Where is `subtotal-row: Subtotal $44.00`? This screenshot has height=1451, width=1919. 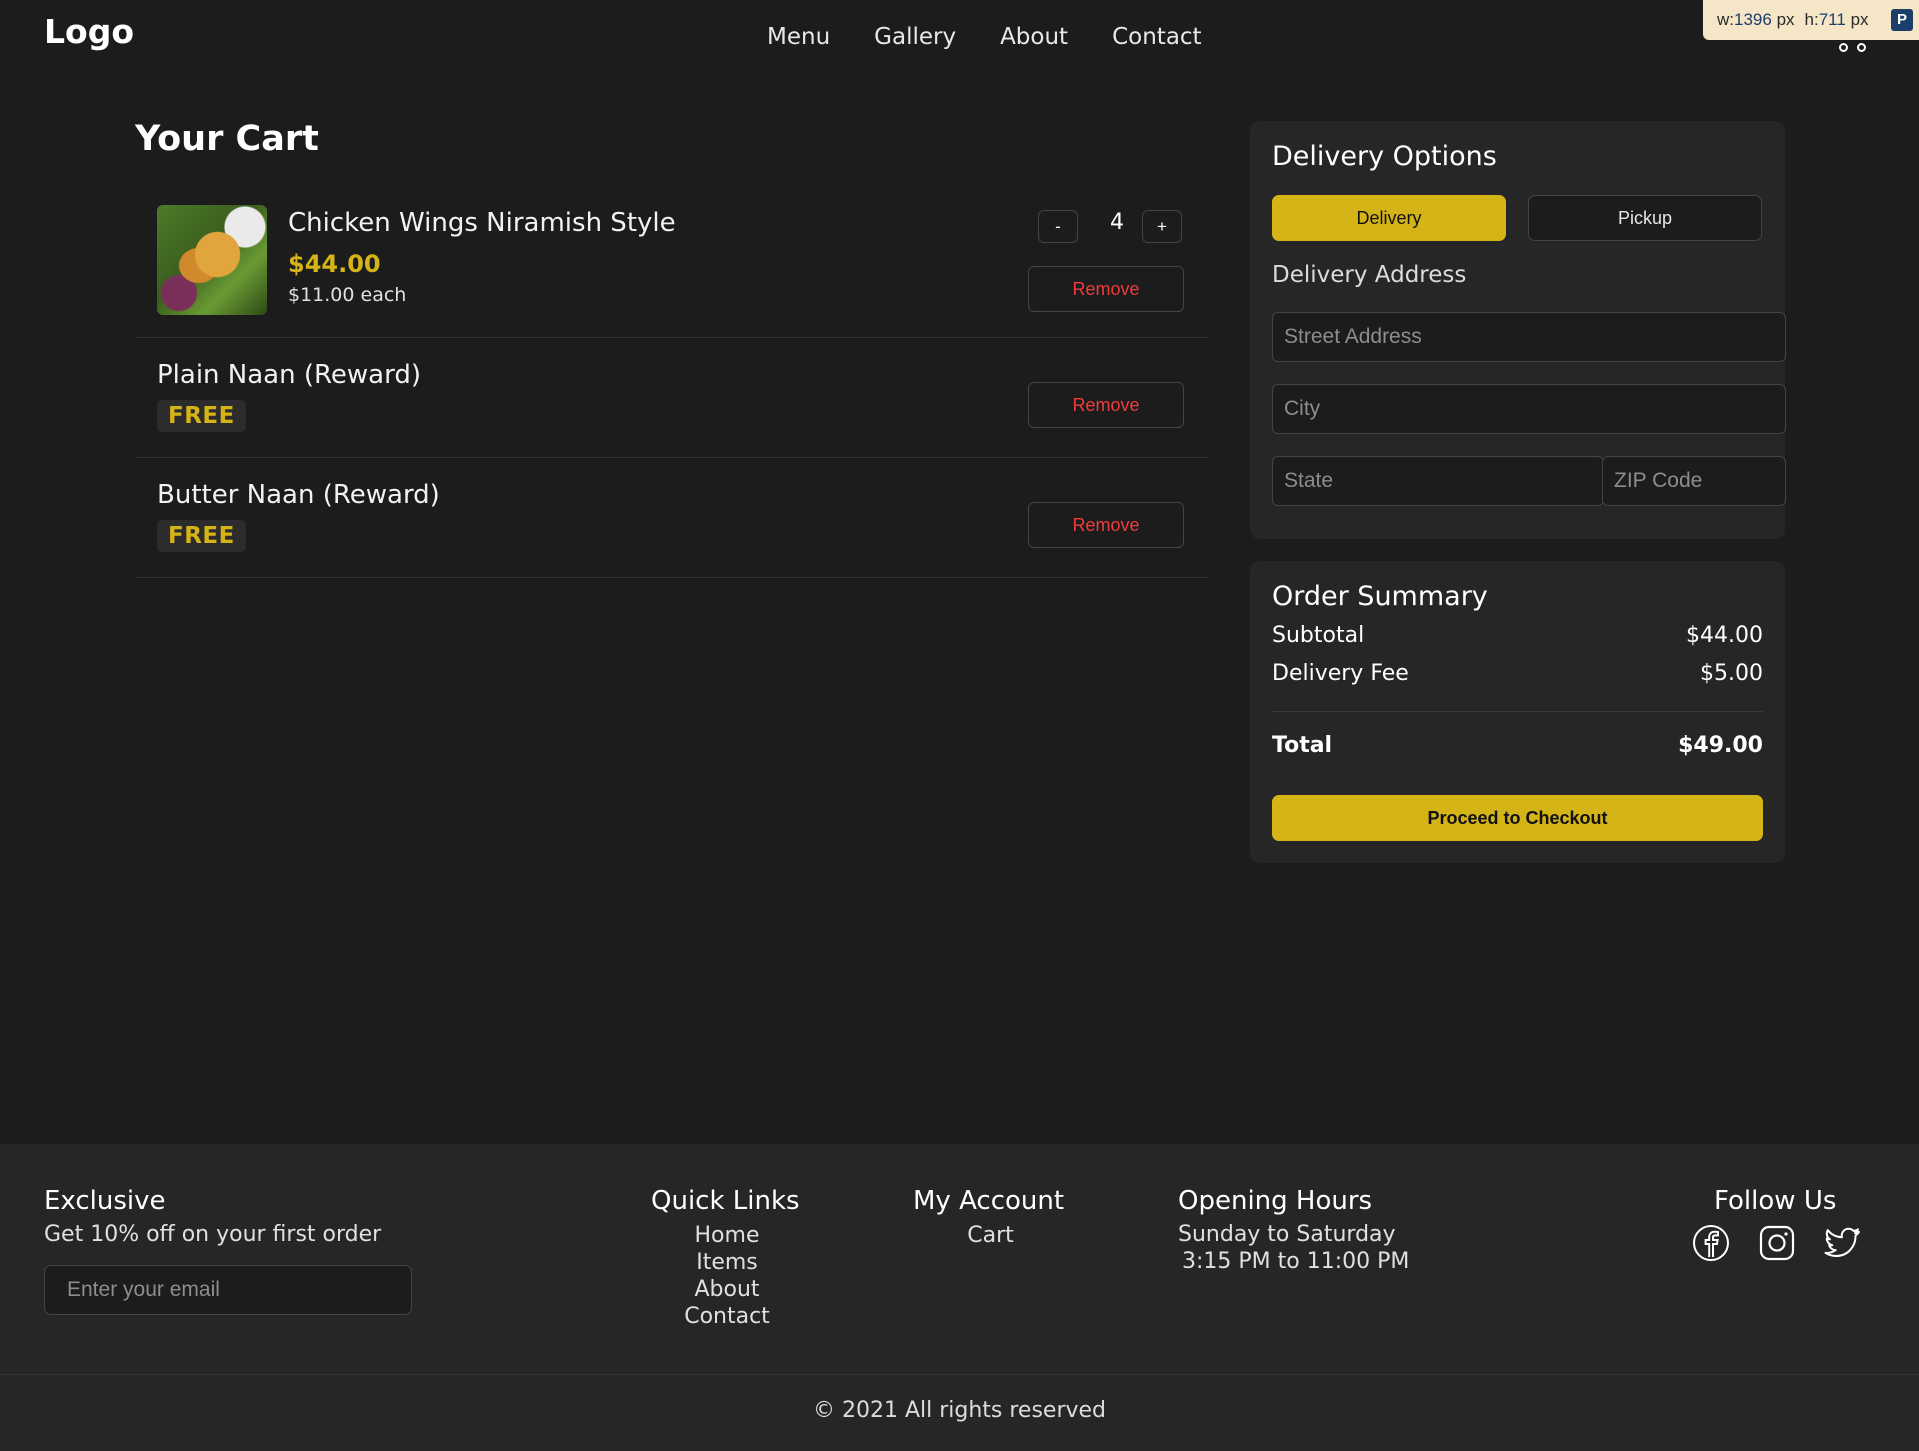 subtotal-row: Subtotal $44.00 is located at coordinates (1517, 635).